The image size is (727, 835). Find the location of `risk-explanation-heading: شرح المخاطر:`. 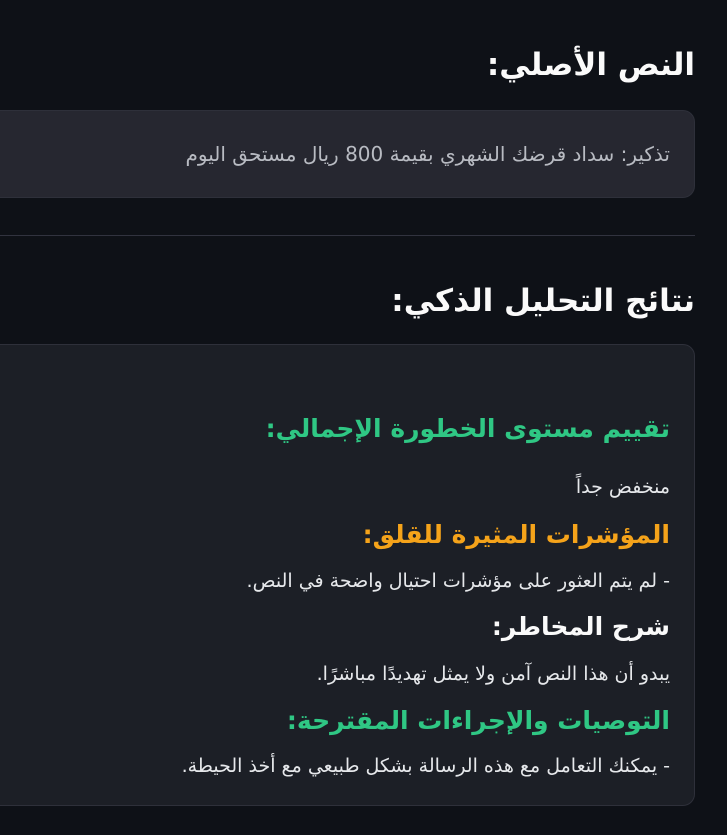

risk-explanation-heading: شرح المخاطر: is located at coordinates (580, 626).